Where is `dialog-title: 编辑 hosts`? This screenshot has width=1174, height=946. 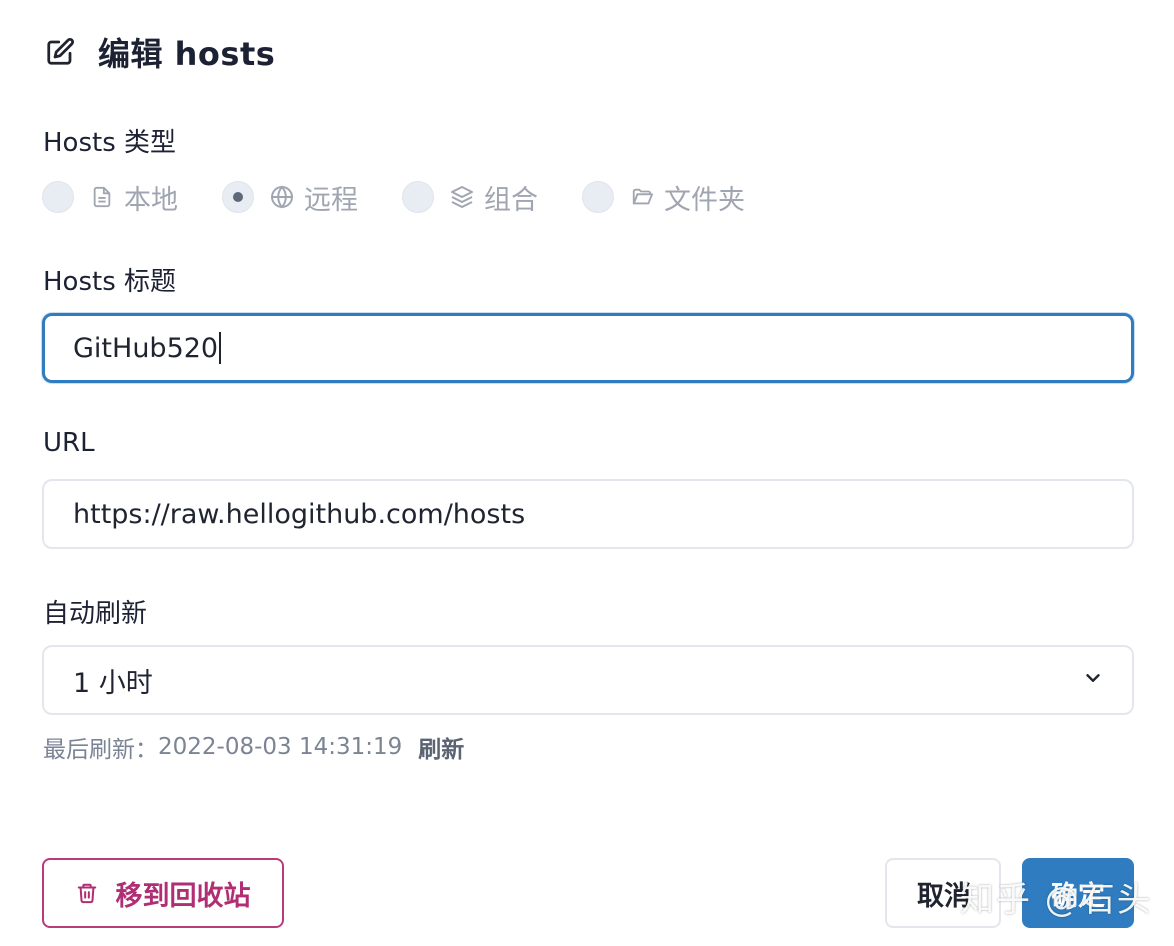 dialog-title: 编辑 hosts is located at coordinates (187, 54).